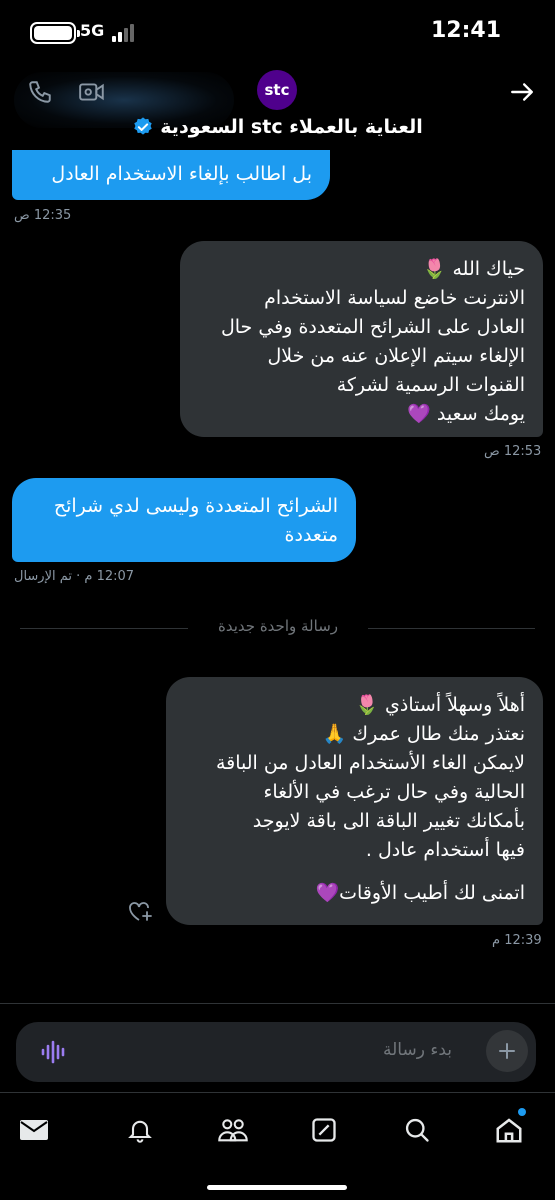 This screenshot has height=1200, width=555. What do you see at coordinates (140, 911) in the screenshot?
I see `add-reaction-icon` at bounding box center [140, 911].